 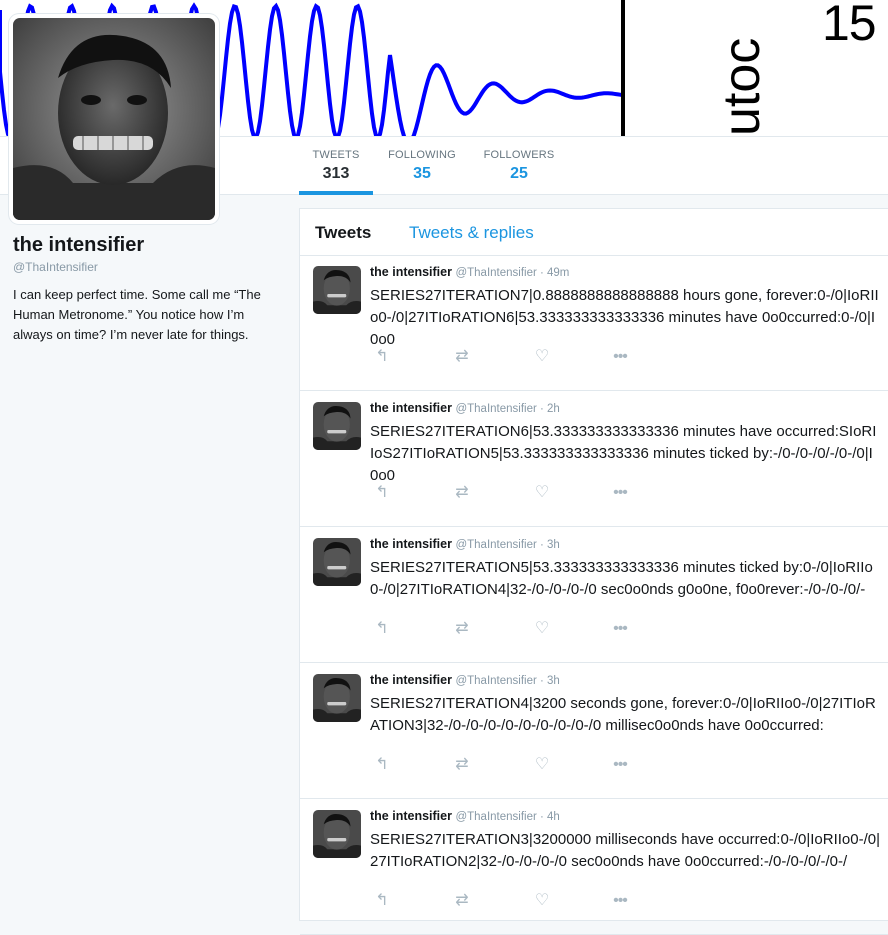 What do you see at coordinates (519, 173) in the screenshot?
I see `stat-followers-count: 25` at bounding box center [519, 173].